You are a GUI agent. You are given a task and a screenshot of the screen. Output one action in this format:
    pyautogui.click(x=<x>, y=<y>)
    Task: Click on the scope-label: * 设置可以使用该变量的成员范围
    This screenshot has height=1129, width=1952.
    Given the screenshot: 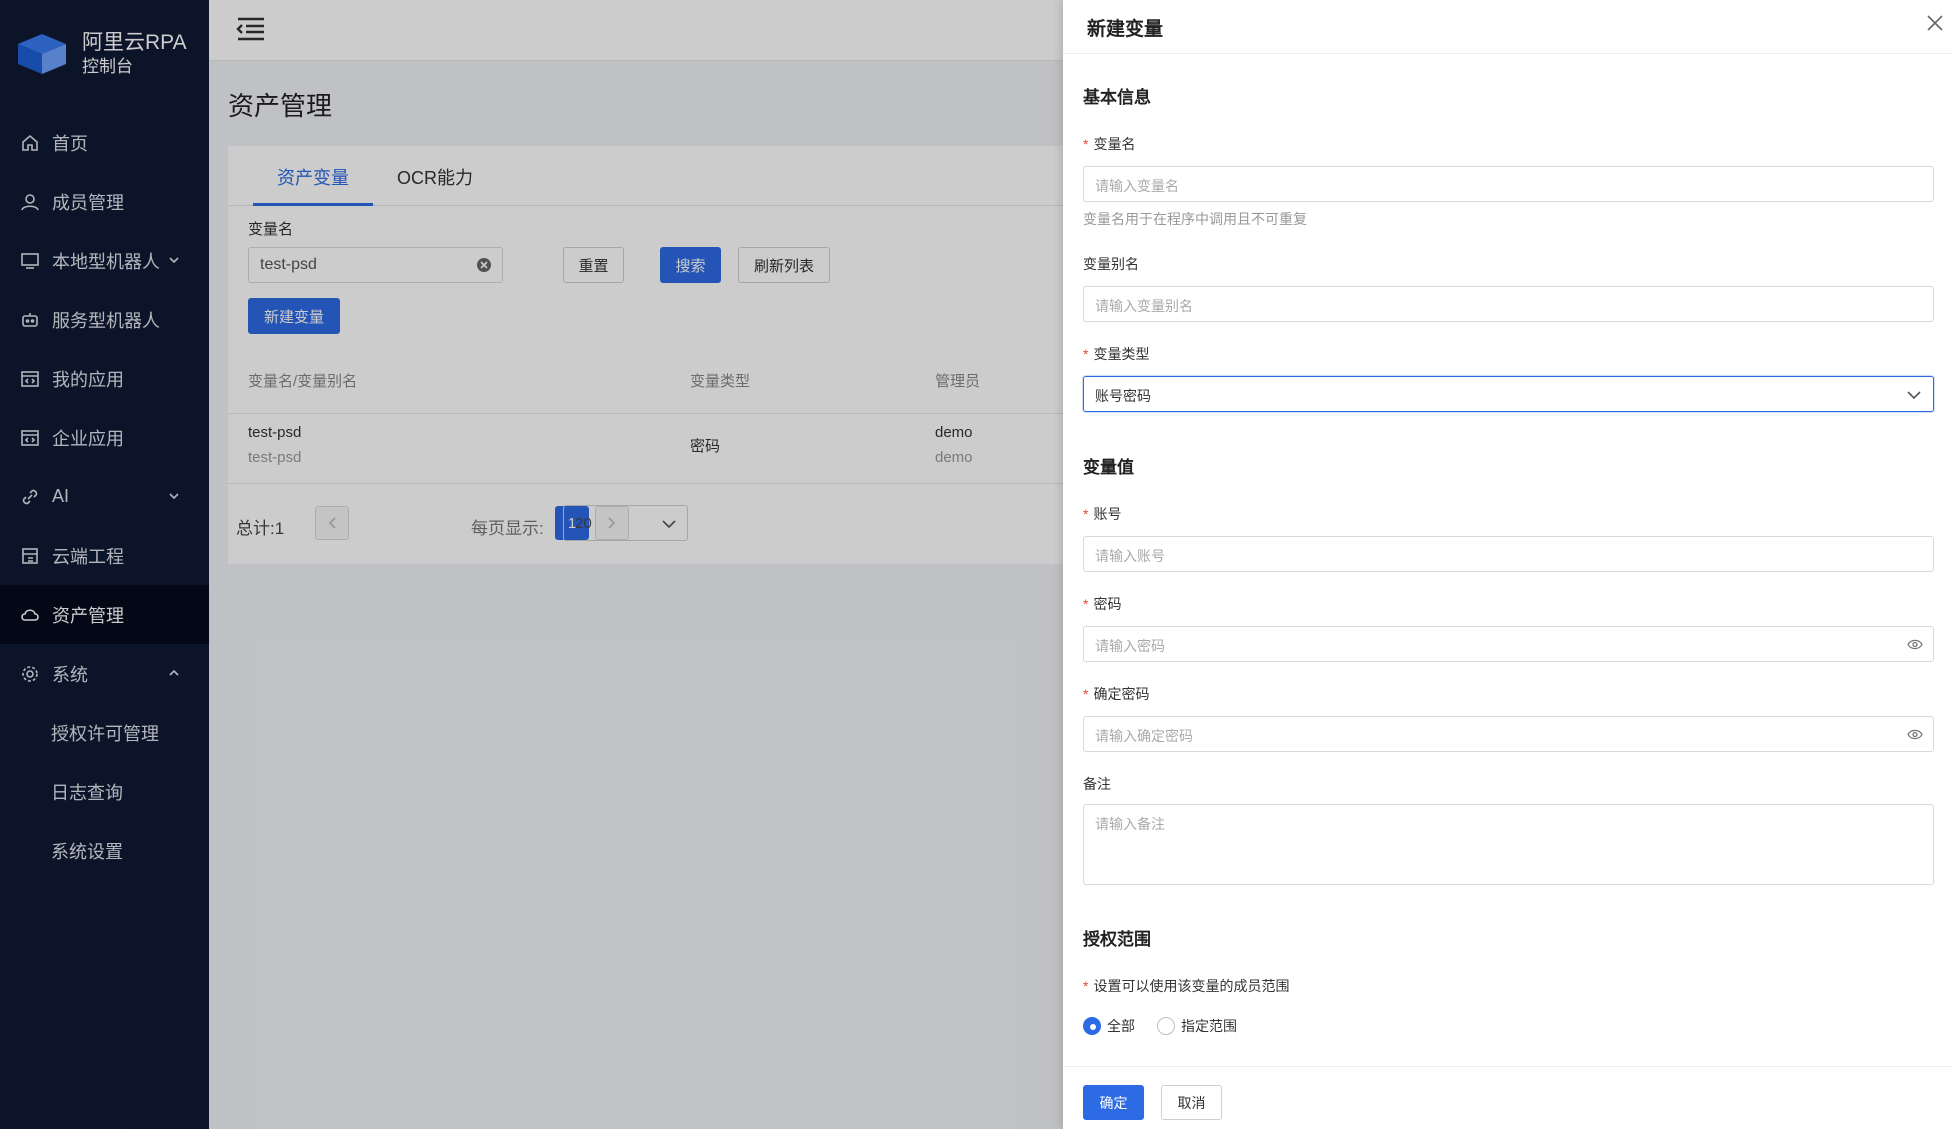 What is the action you would take?
    pyautogui.click(x=1186, y=986)
    